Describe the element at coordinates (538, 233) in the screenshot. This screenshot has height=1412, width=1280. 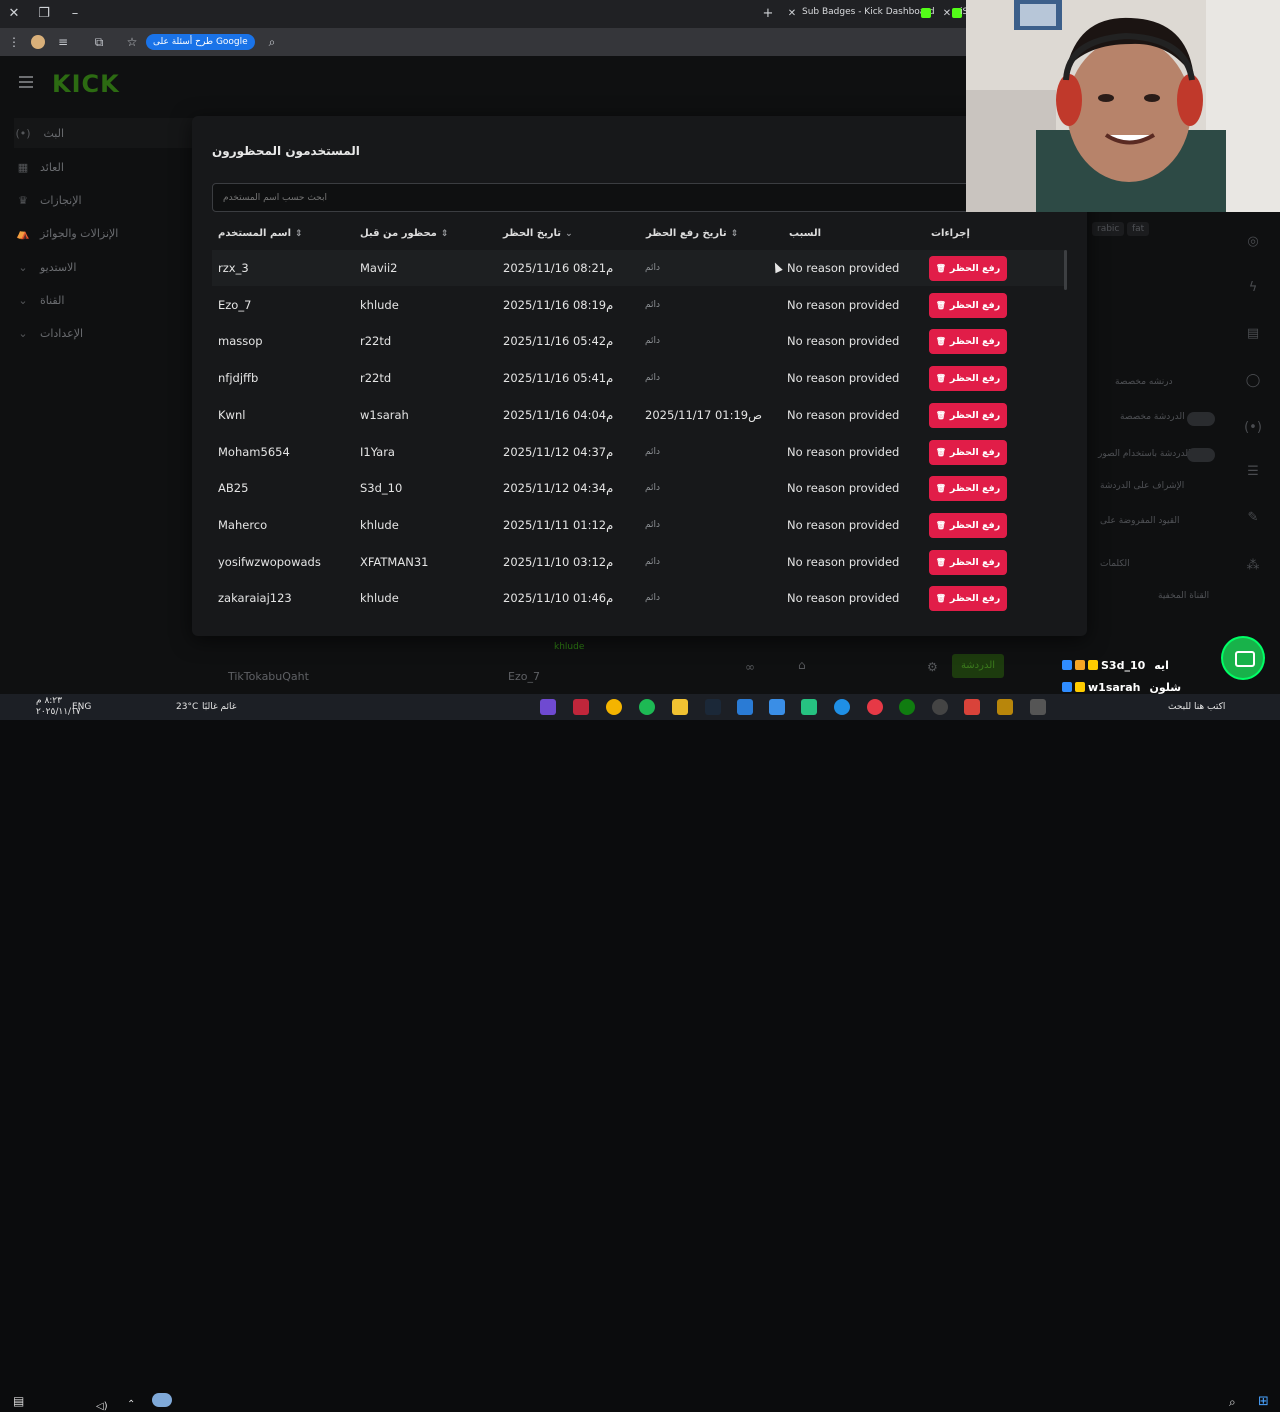
I see `column-header-ban-date: تاريخ الحظر ⌄` at that location.